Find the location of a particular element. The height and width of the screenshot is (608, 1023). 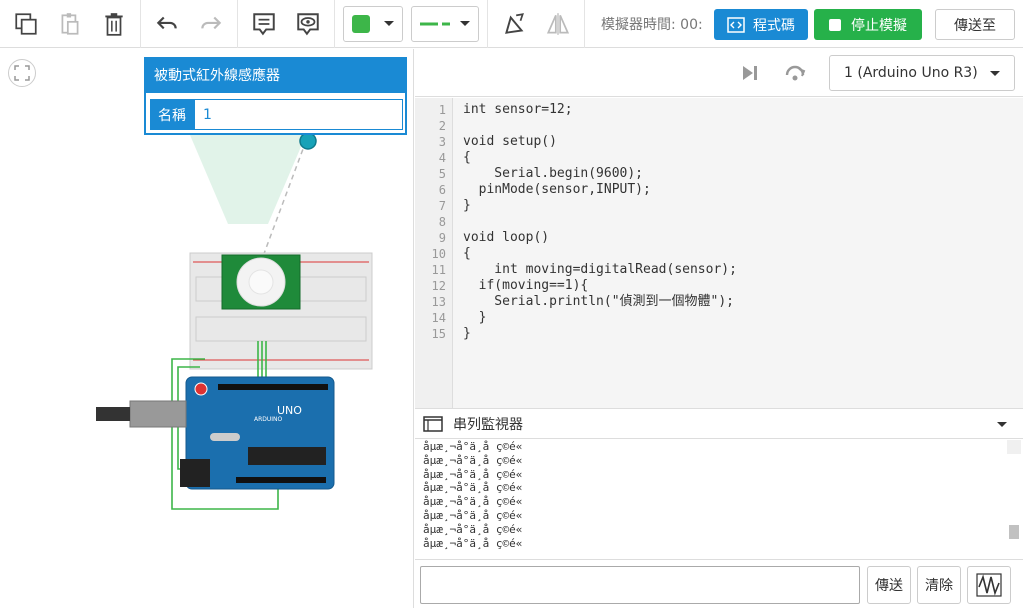

stop-button-label: 停止模擬 is located at coordinates (879, 25).